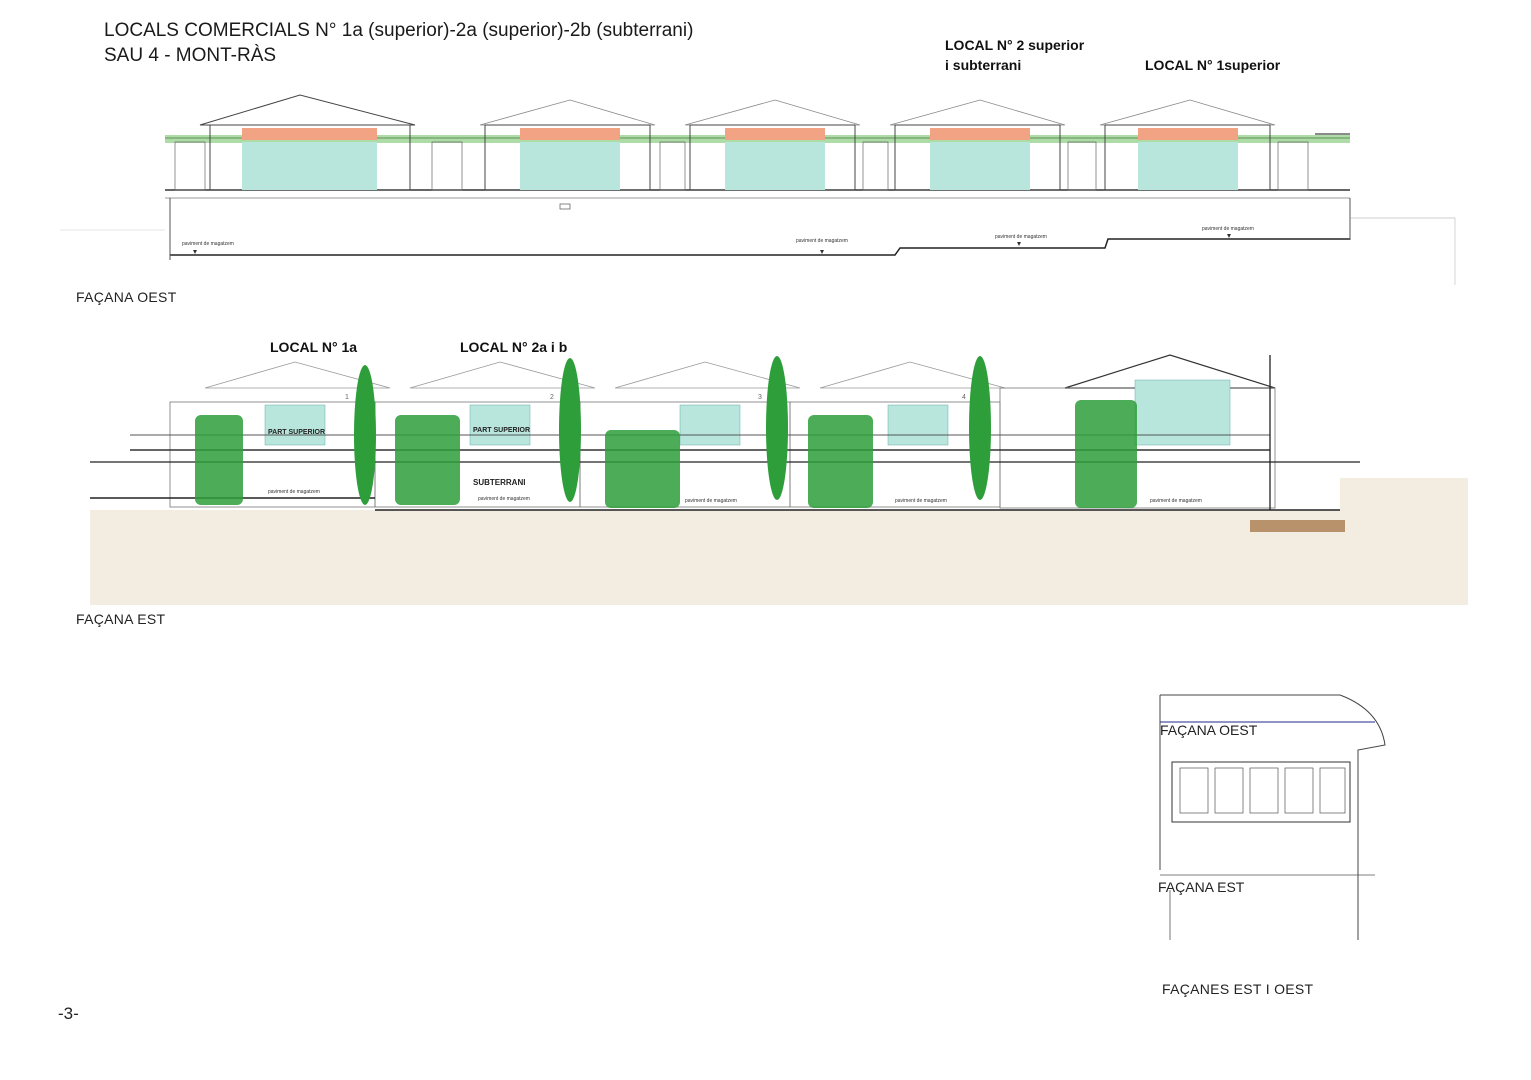 The height and width of the screenshot is (1080, 1531). Describe the element at coordinates (666, 432) in the screenshot. I see `east-vegetation` at that location.